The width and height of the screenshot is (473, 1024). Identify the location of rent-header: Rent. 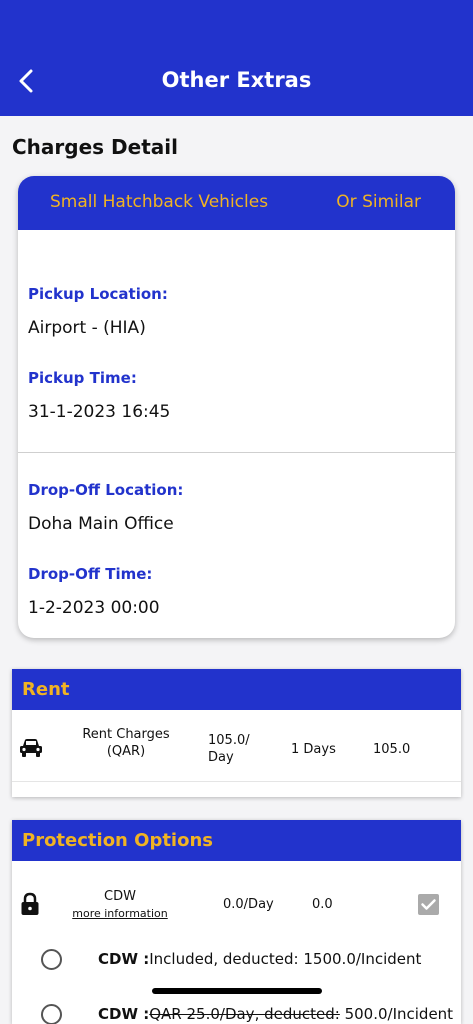
(236, 689).